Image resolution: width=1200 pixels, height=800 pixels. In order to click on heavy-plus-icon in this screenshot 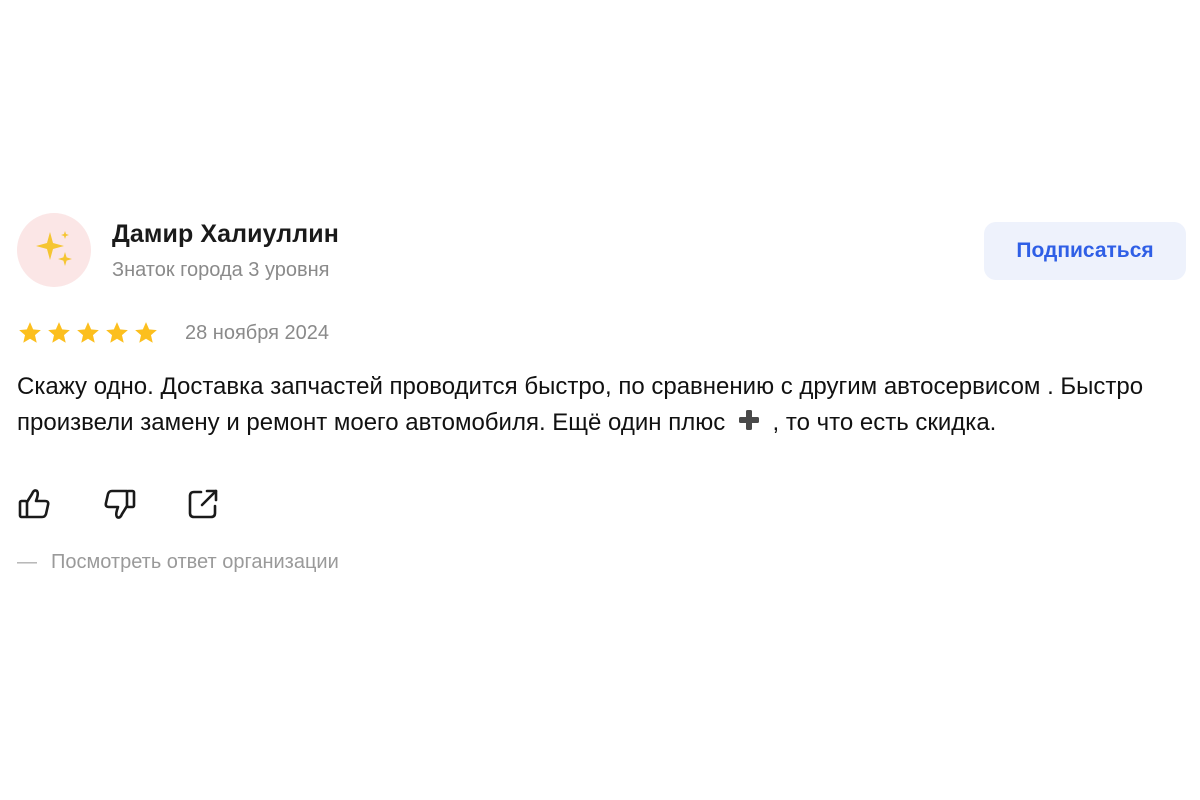, I will do `click(749, 425)`.